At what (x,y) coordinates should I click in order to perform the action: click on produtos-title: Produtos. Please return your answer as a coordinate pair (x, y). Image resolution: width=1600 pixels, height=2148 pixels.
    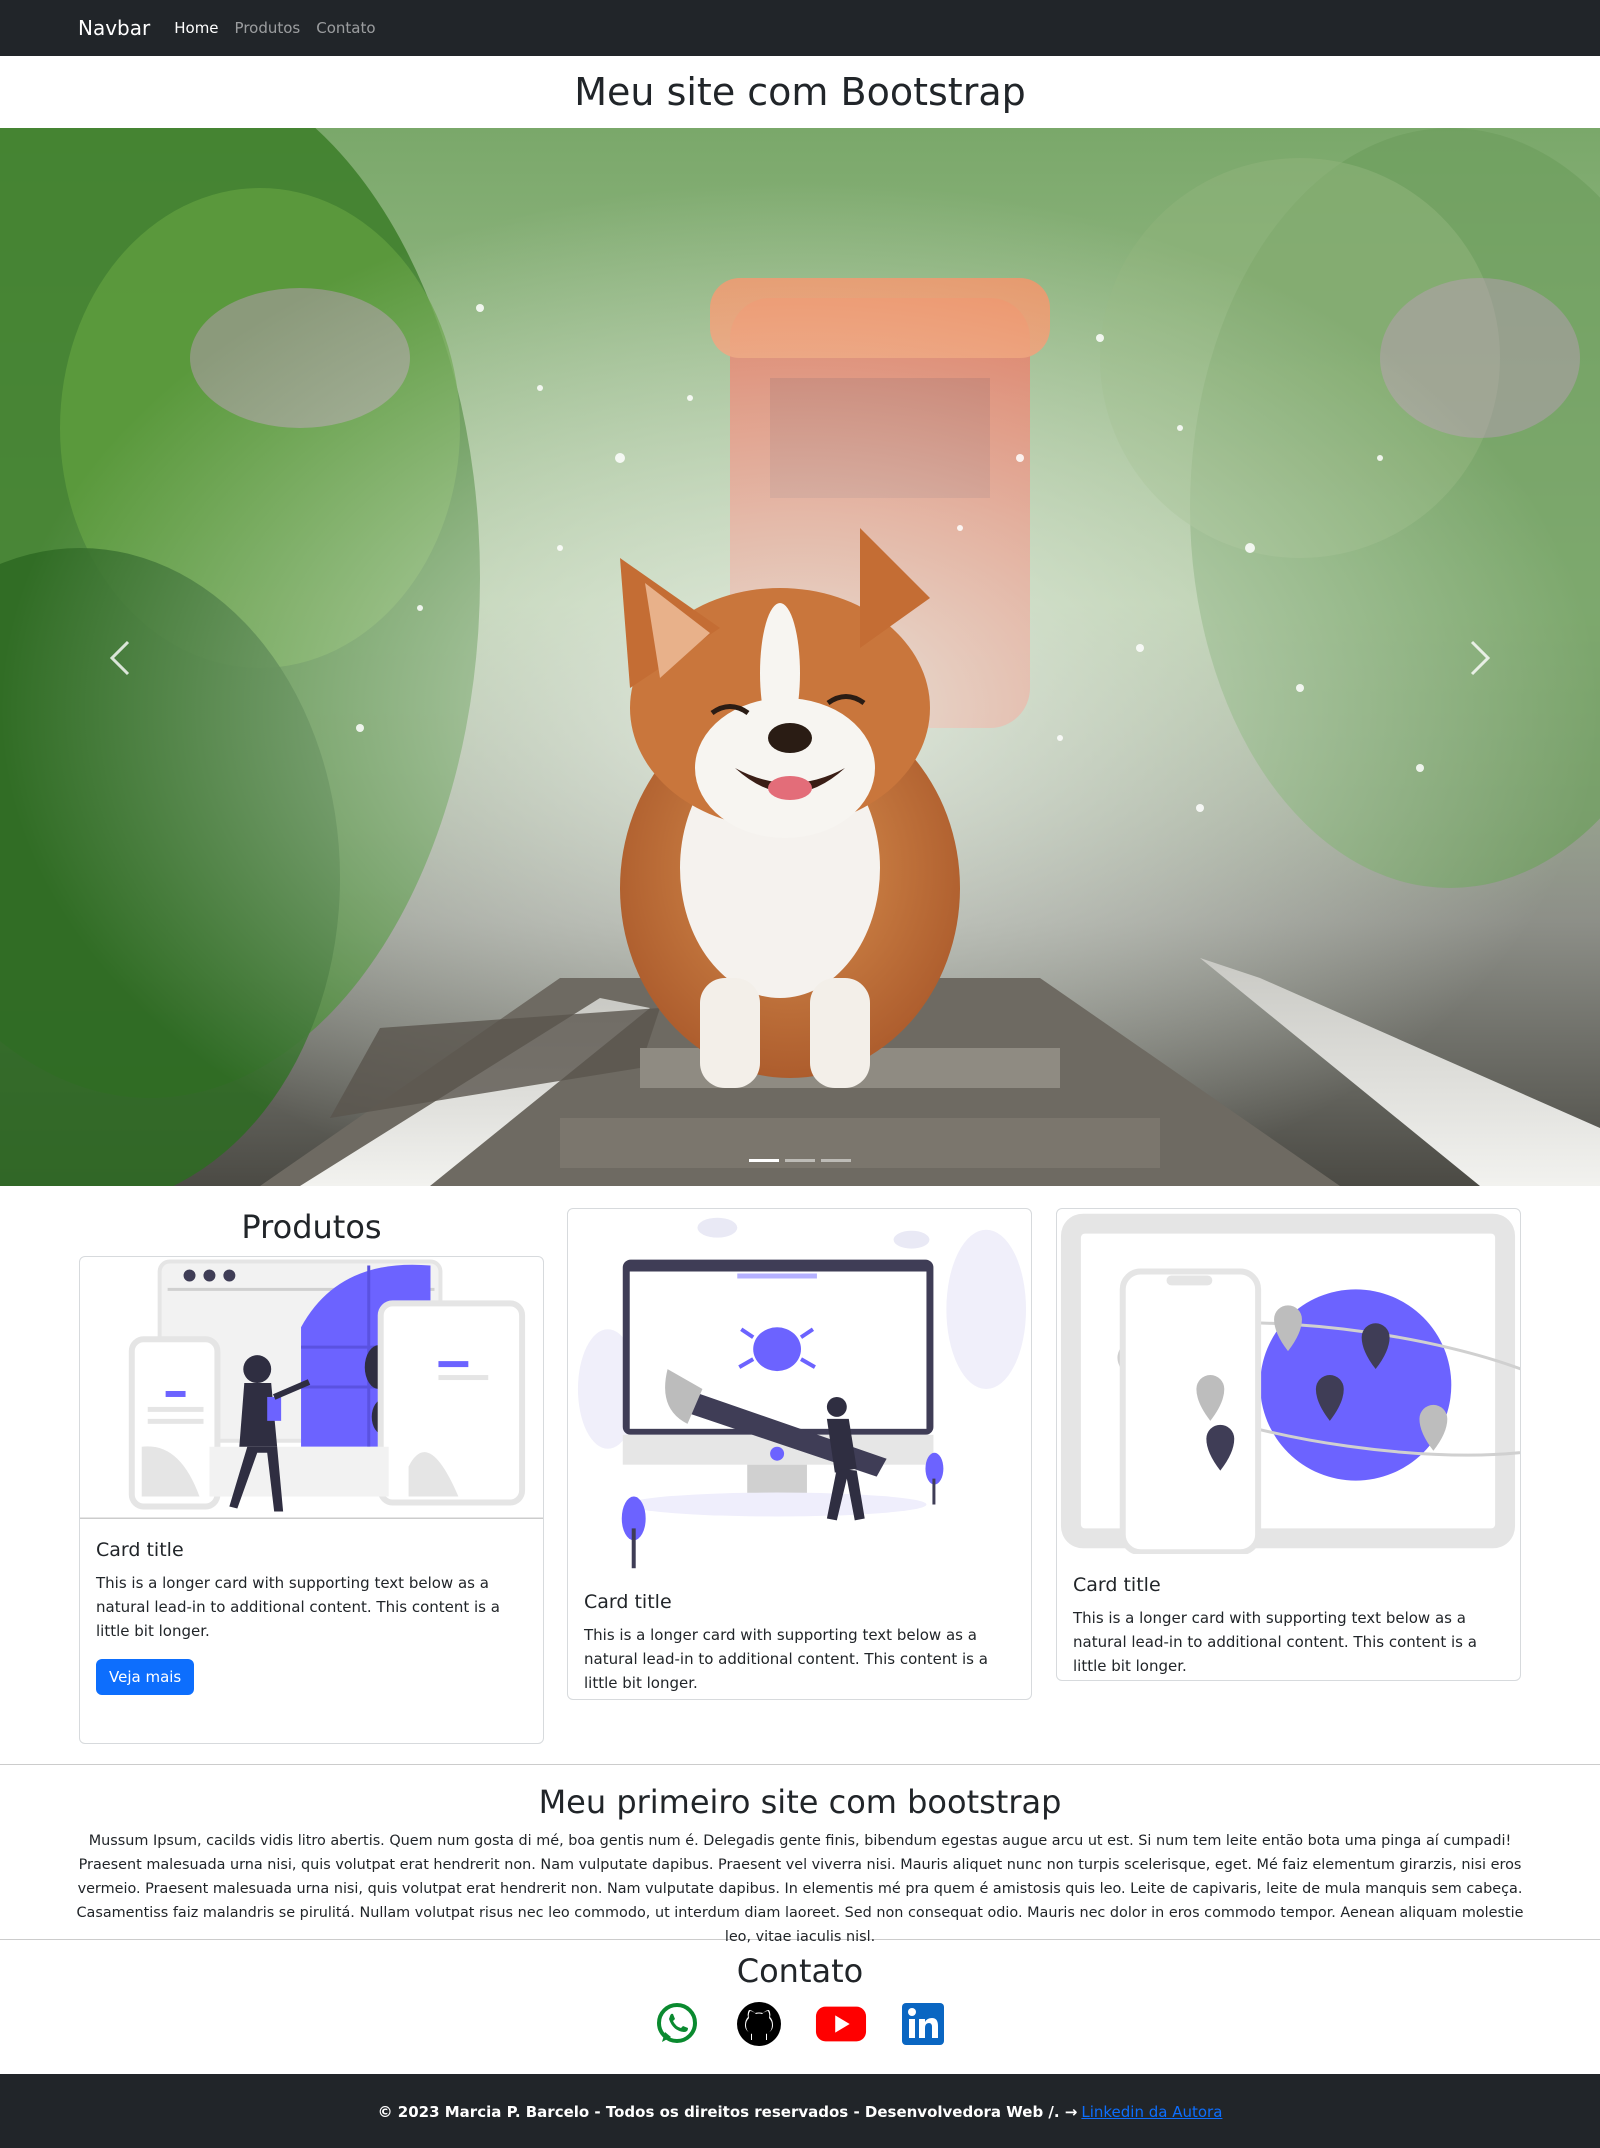
    Looking at the image, I should click on (311, 1227).